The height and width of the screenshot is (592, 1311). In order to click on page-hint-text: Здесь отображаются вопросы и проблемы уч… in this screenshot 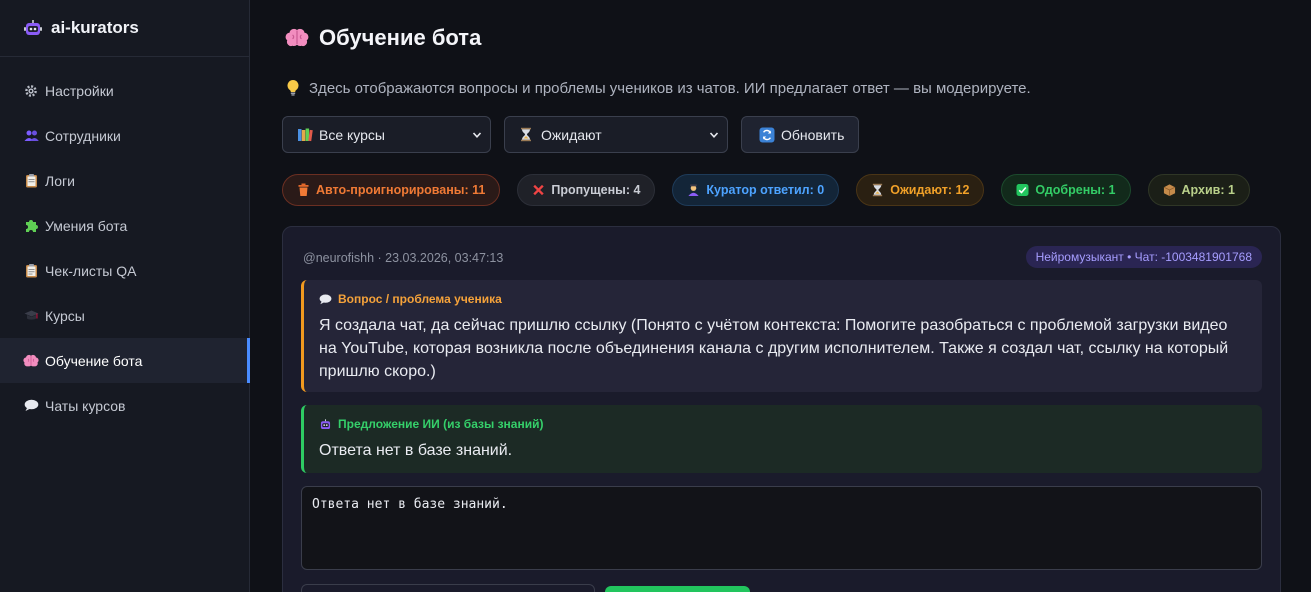, I will do `click(670, 88)`.